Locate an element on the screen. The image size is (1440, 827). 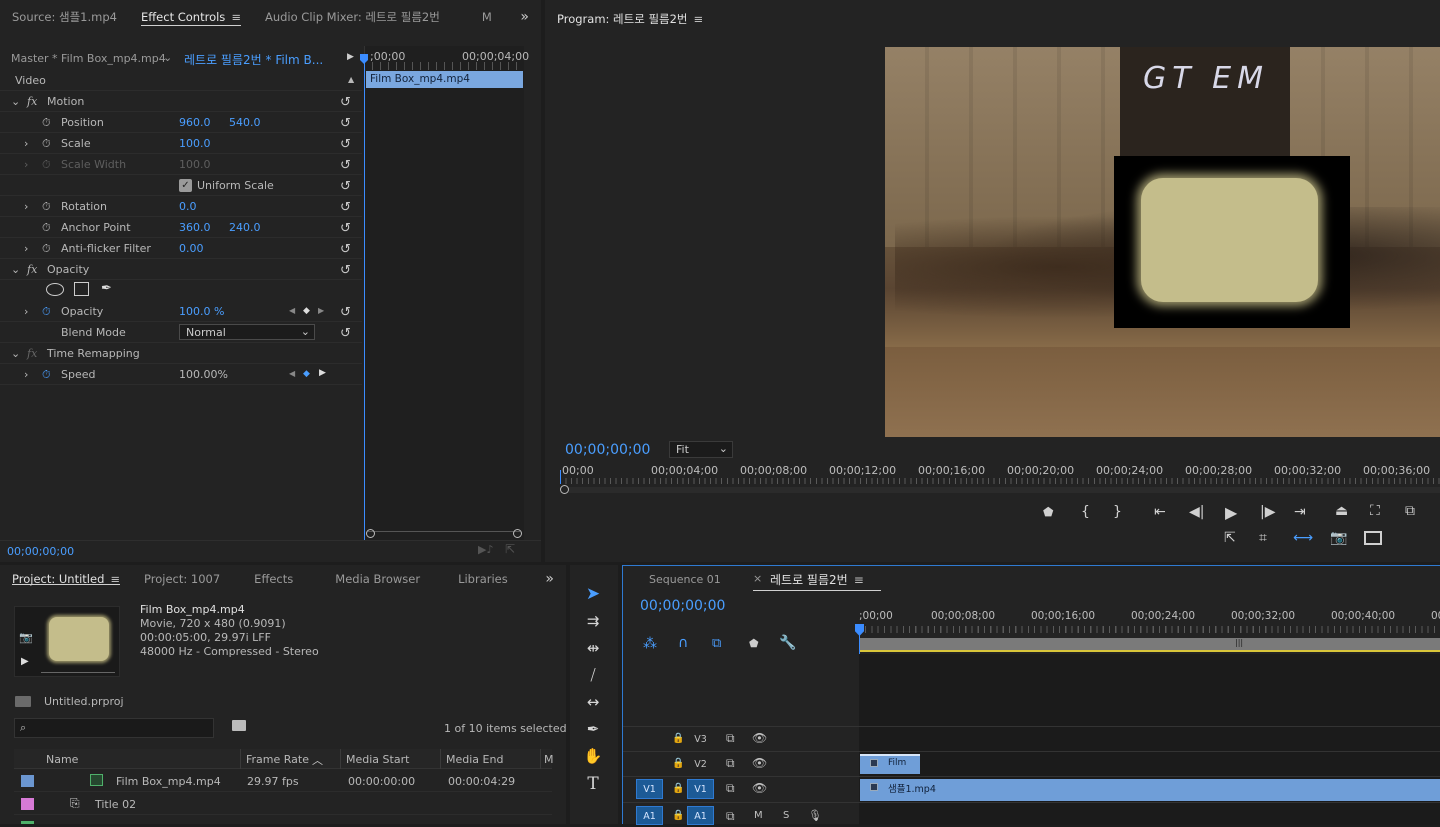
slip-tool-icon: ↔ is located at coordinates (593, 702).